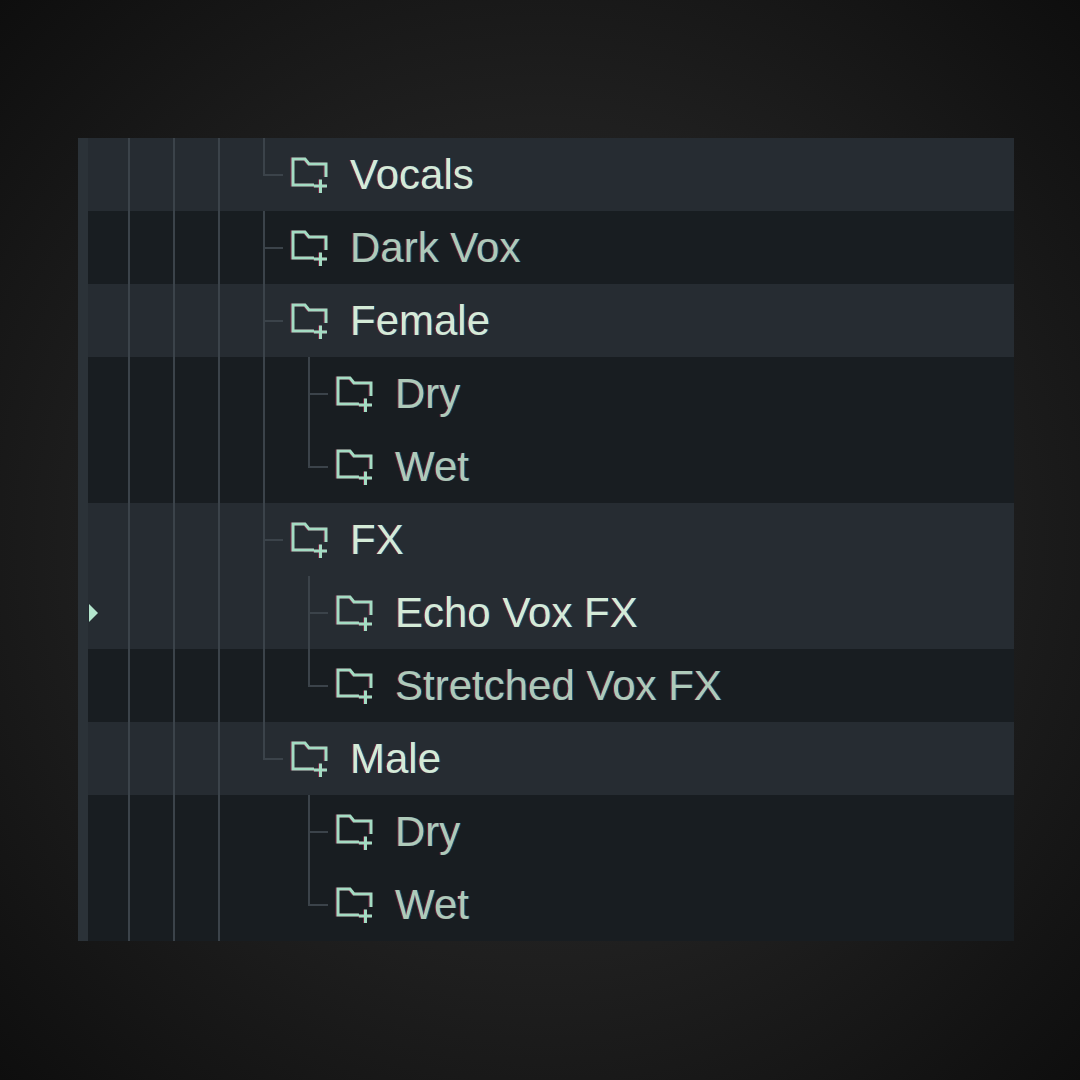  Describe the element at coordinates (551, 320) in the screenshot. I see `folder-row: Female` at that location.